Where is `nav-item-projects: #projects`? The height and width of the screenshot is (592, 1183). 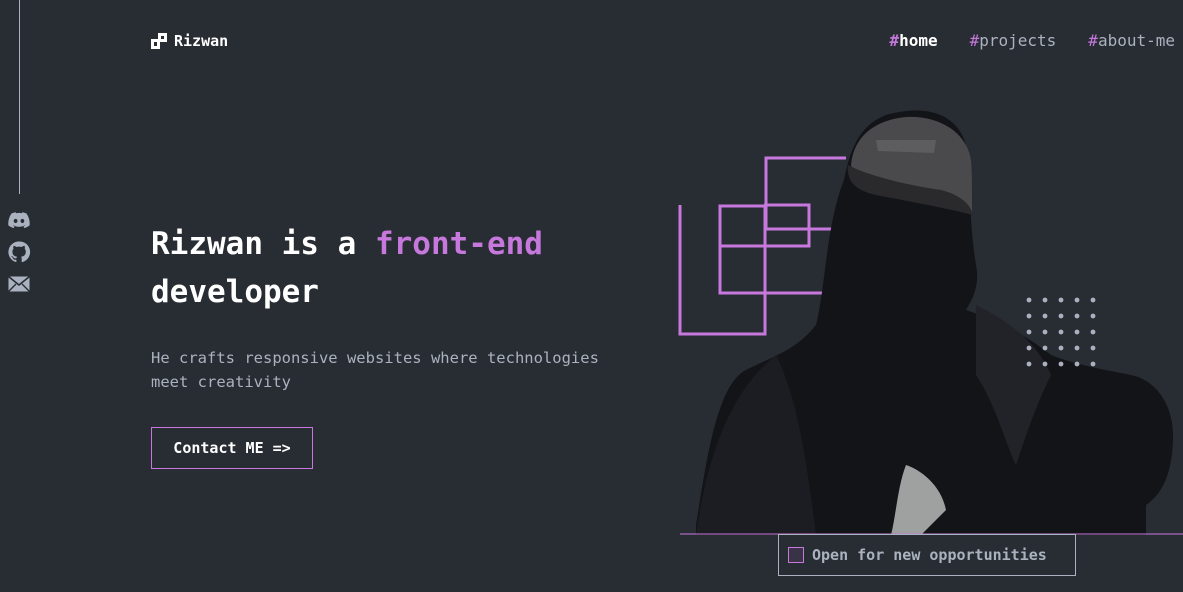 nav-item-projects: #projects is located at coordinates (1013, 40).